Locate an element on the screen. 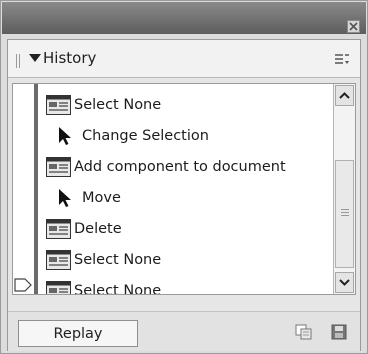 The image size is (368, 354). window-titlebar is located at coordinates (184, 18).